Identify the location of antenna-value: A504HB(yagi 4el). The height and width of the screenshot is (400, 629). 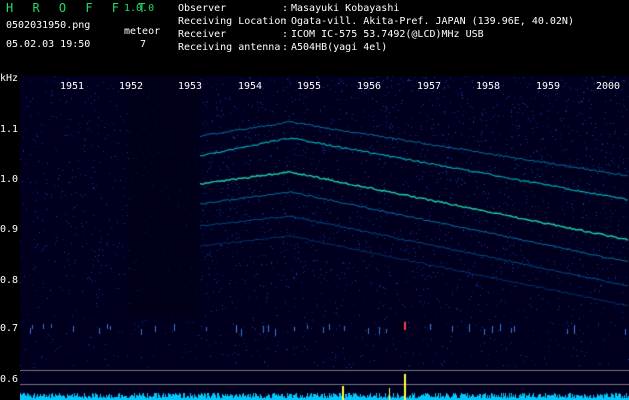
(339, 47).